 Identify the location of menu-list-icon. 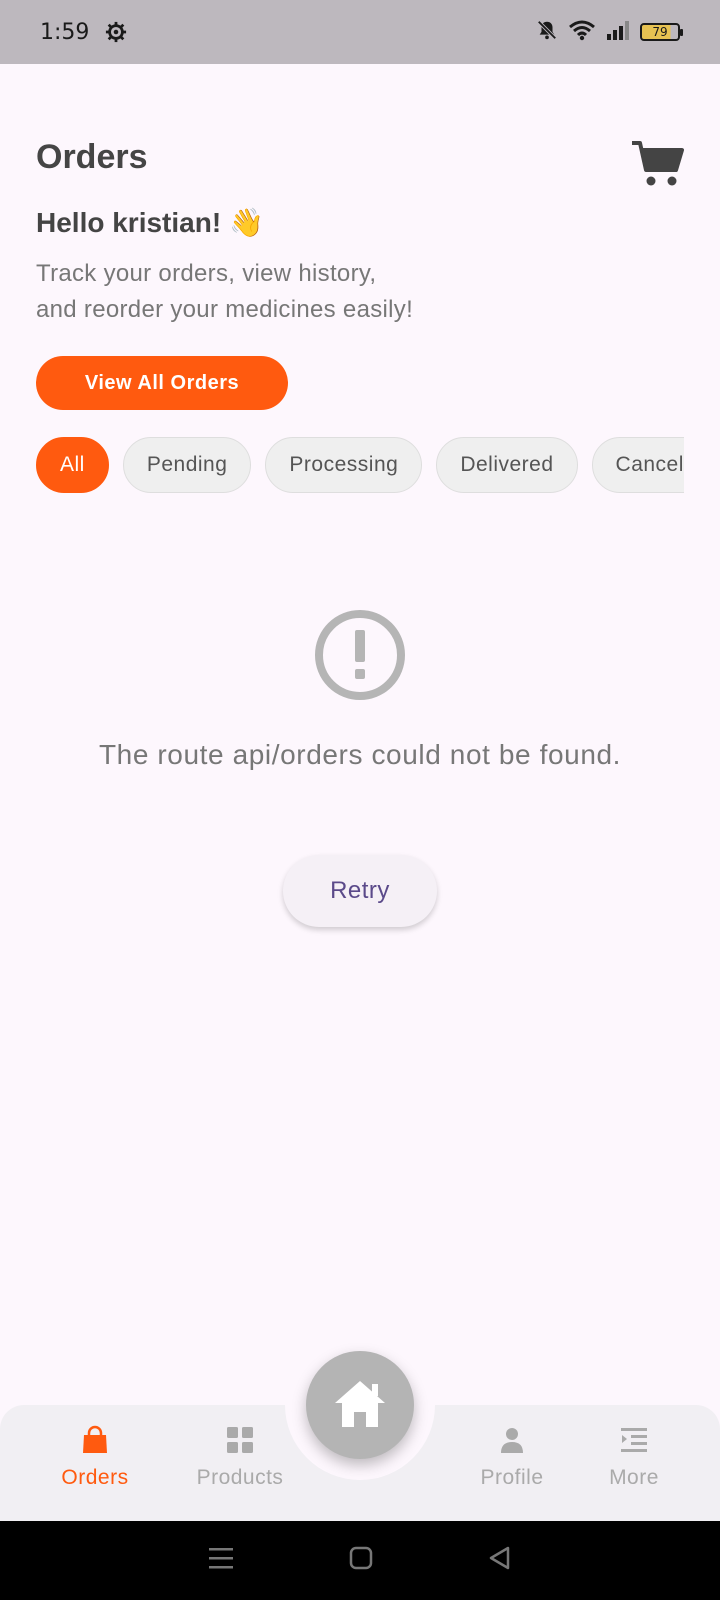
(634, 1442).